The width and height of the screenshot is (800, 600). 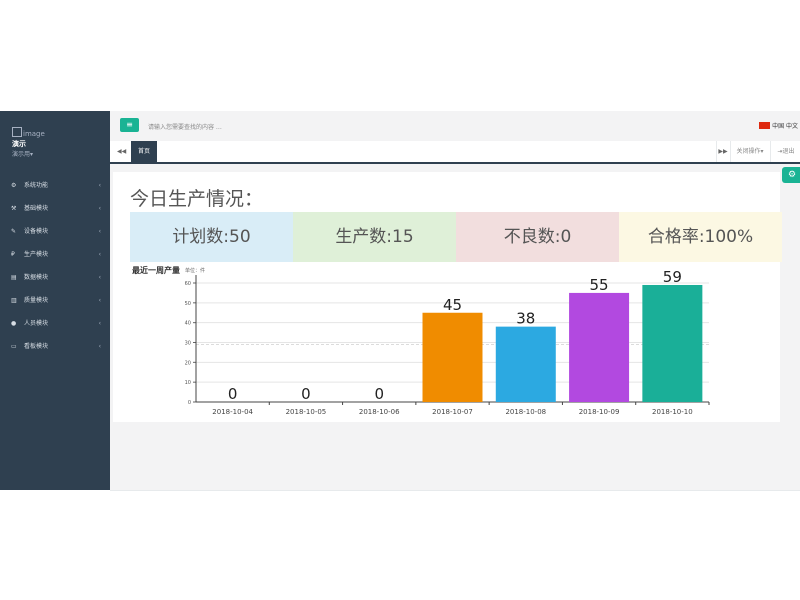 What do you see at coordinates (14, 277) in the screenshot?
I see `file-icon: ▤` at bounding box center [14, 277].